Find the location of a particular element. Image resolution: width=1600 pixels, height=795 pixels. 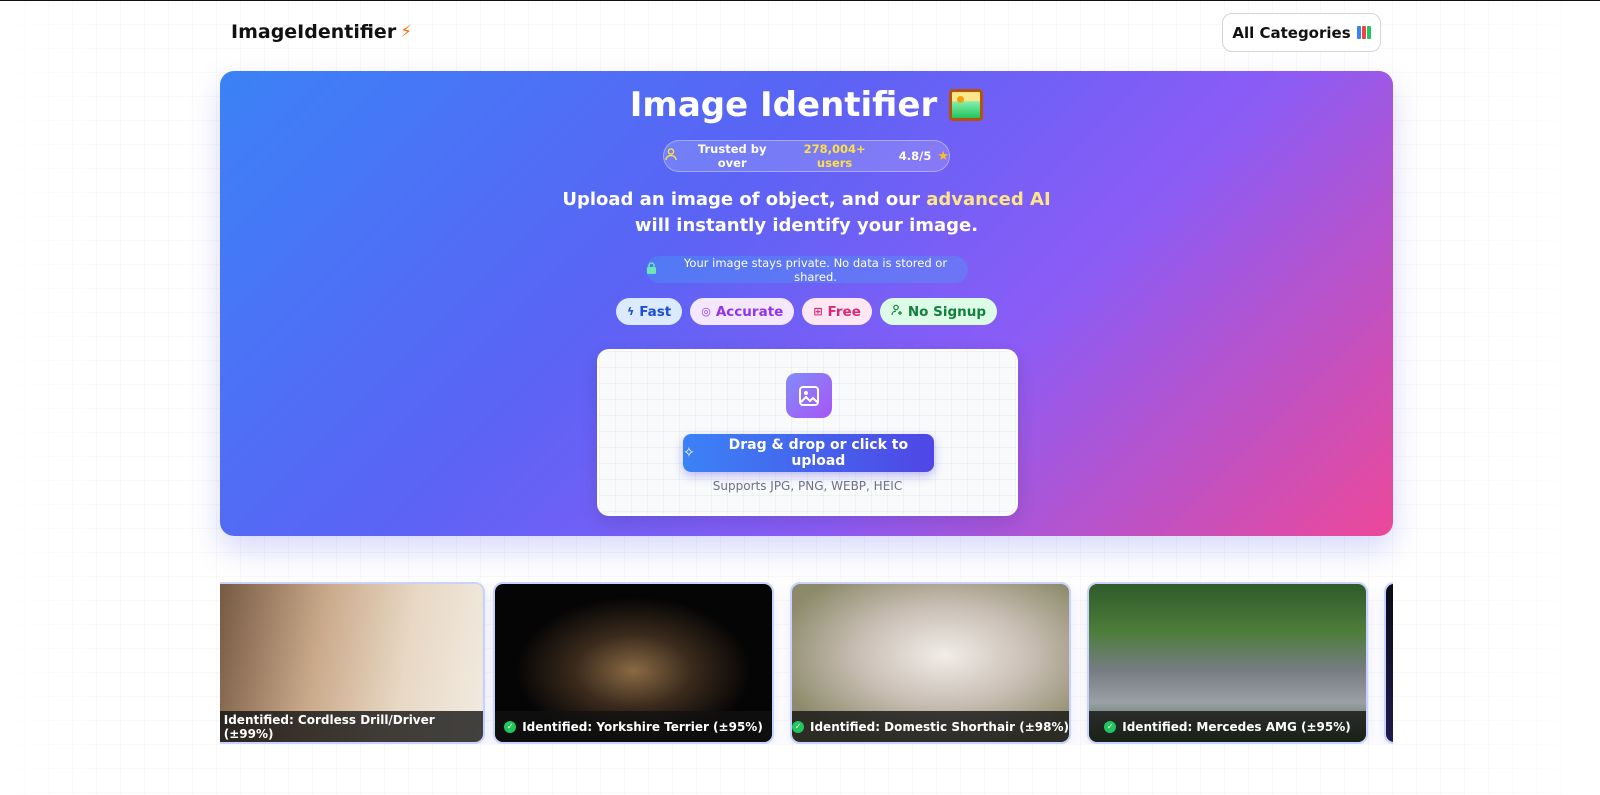

partial-photo is located at coordinates (1389, 663).